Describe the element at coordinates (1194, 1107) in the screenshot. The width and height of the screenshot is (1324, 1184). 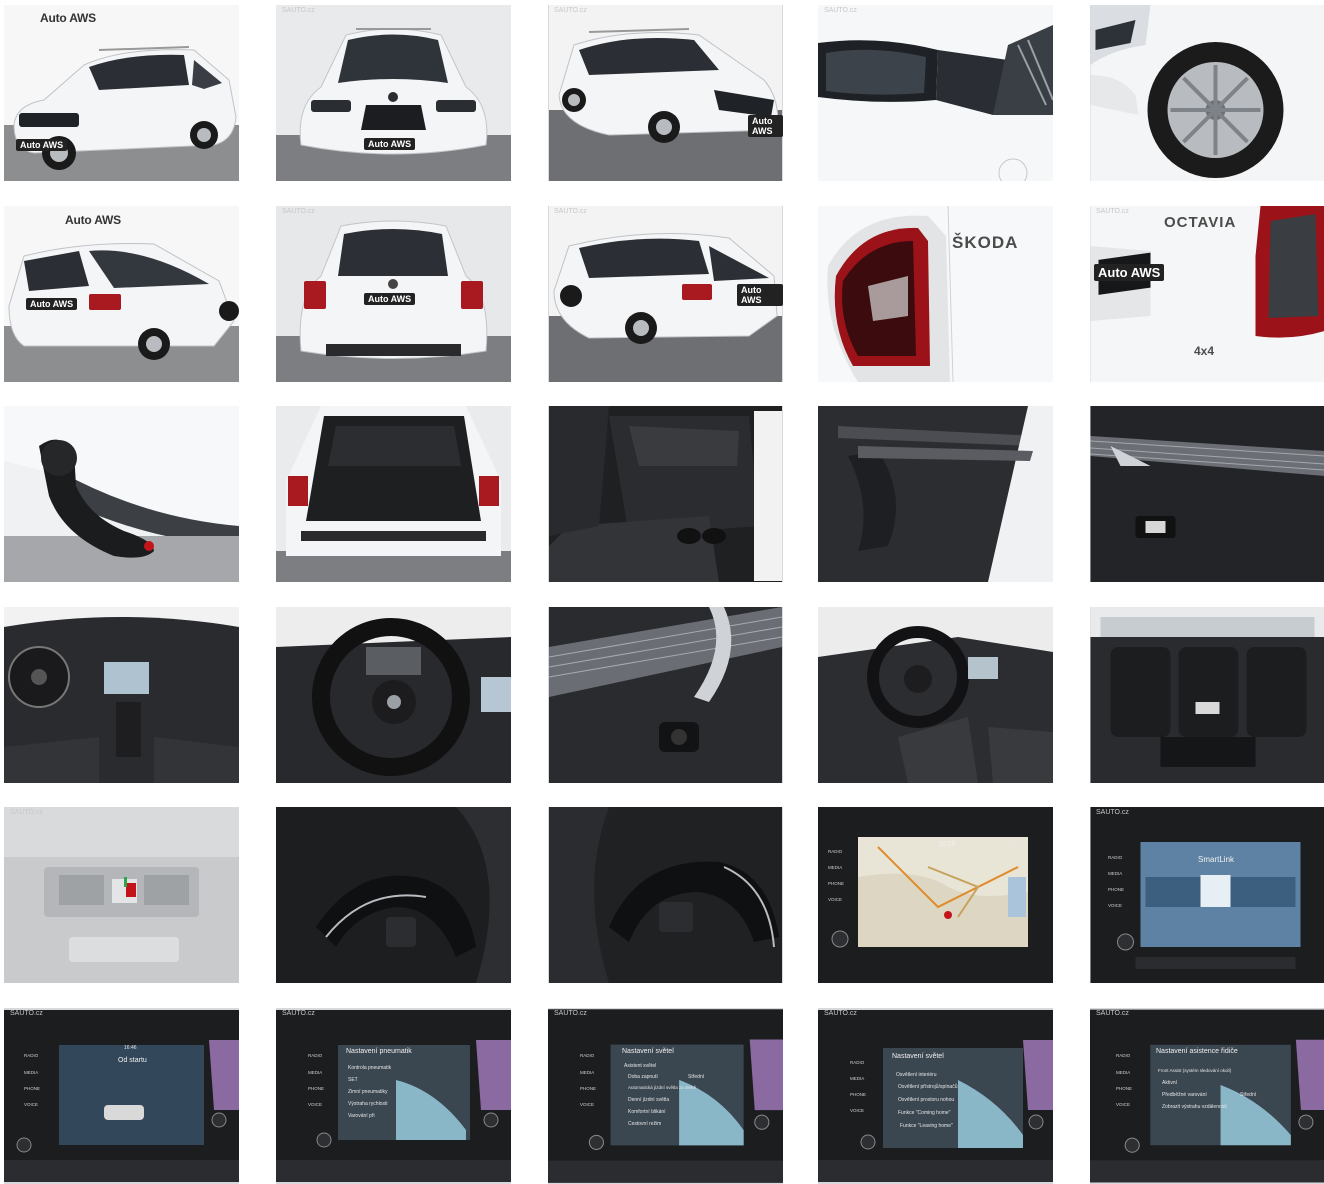
I see `assist-item: Zobrazit výstrahu vzdálenosti` at that location.